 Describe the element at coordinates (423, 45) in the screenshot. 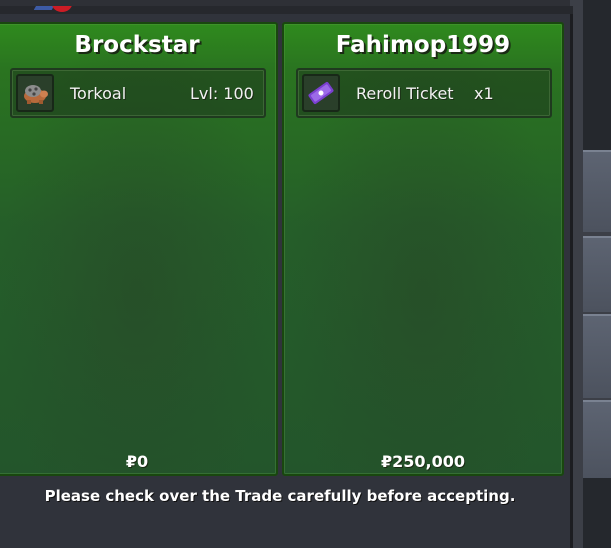

I see `trader-name: Fahimop1999` at that location.